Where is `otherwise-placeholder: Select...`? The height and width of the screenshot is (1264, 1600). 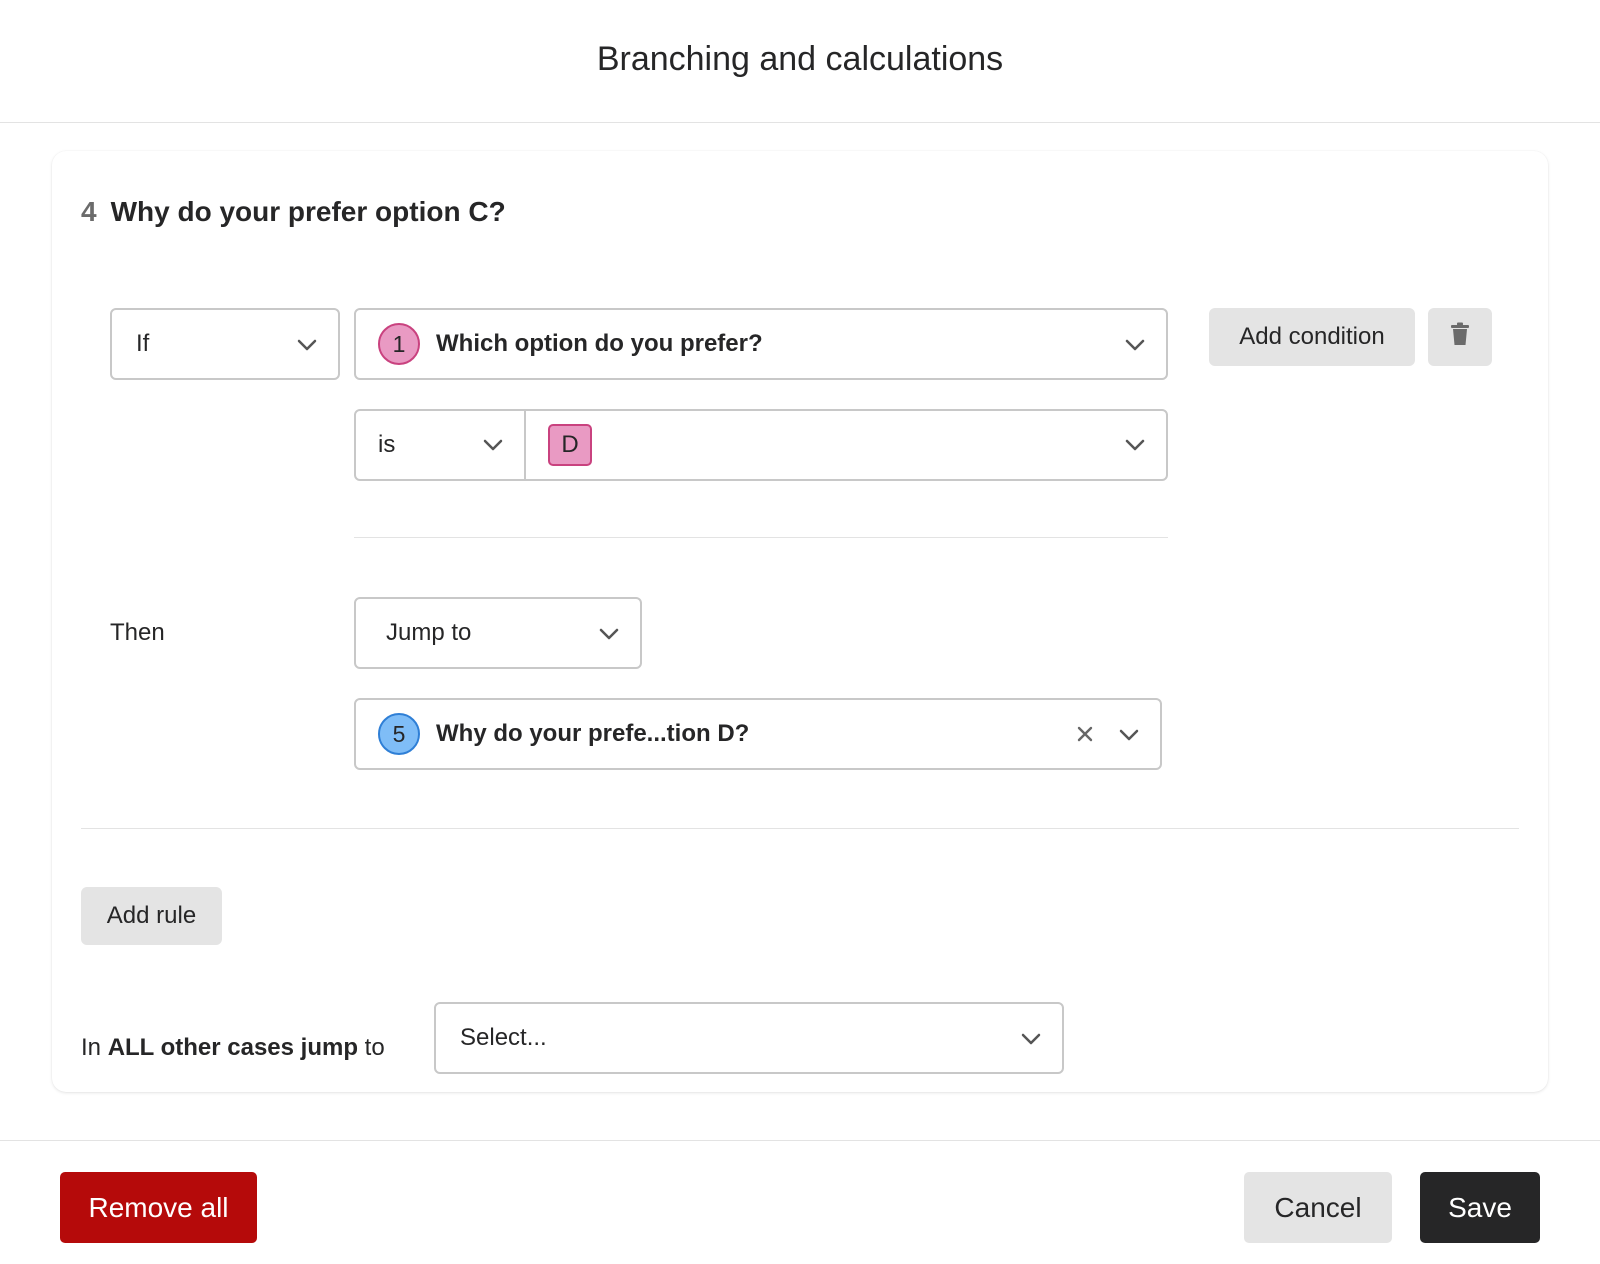
otherwise-placeholder: Select... is located at coordinates (503, 1037).